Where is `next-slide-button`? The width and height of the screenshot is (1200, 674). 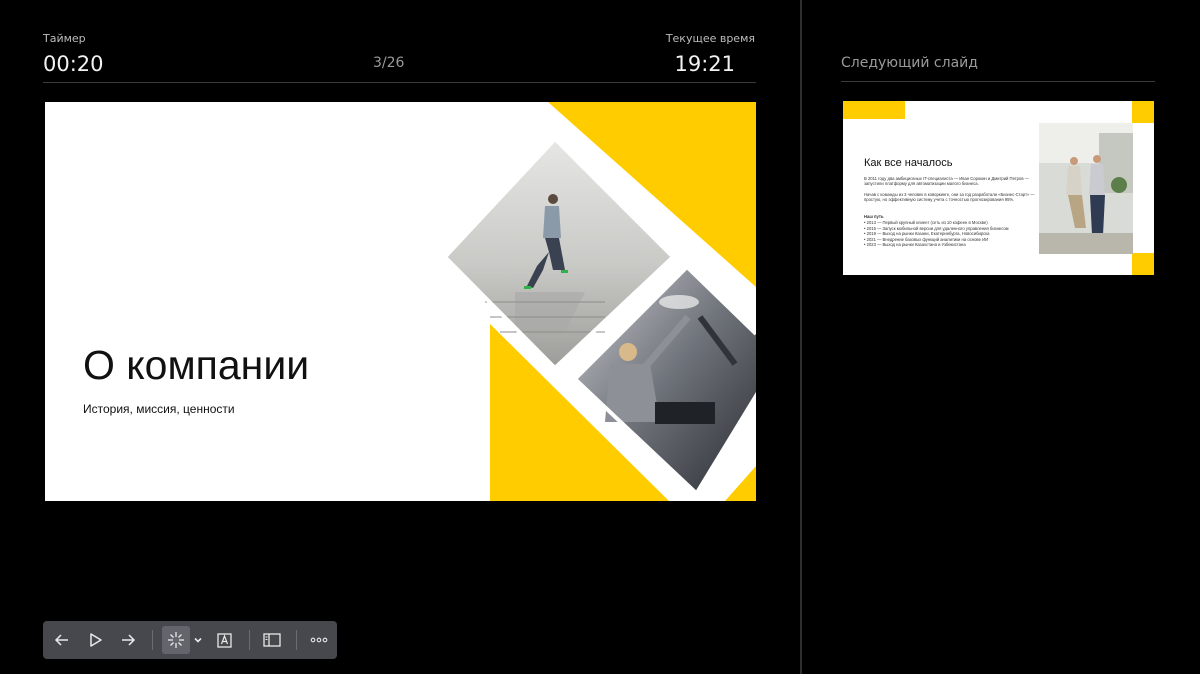 next-slide-button is located at coordinates (128, 640).